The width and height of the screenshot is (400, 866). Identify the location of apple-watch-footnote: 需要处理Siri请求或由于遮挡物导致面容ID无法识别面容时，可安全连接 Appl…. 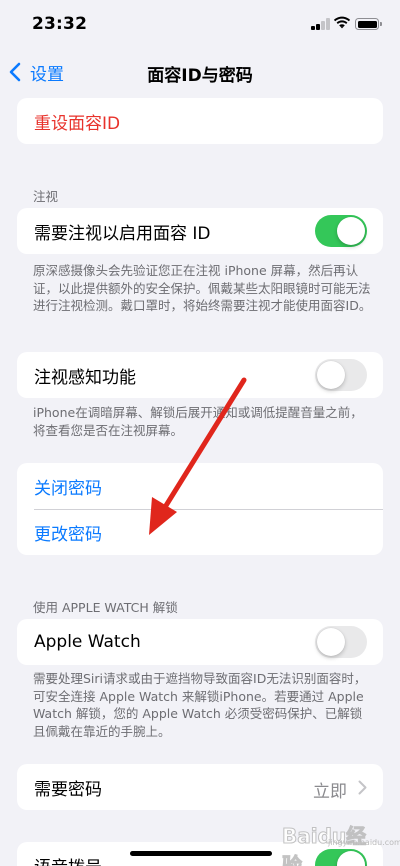
(200, 705).